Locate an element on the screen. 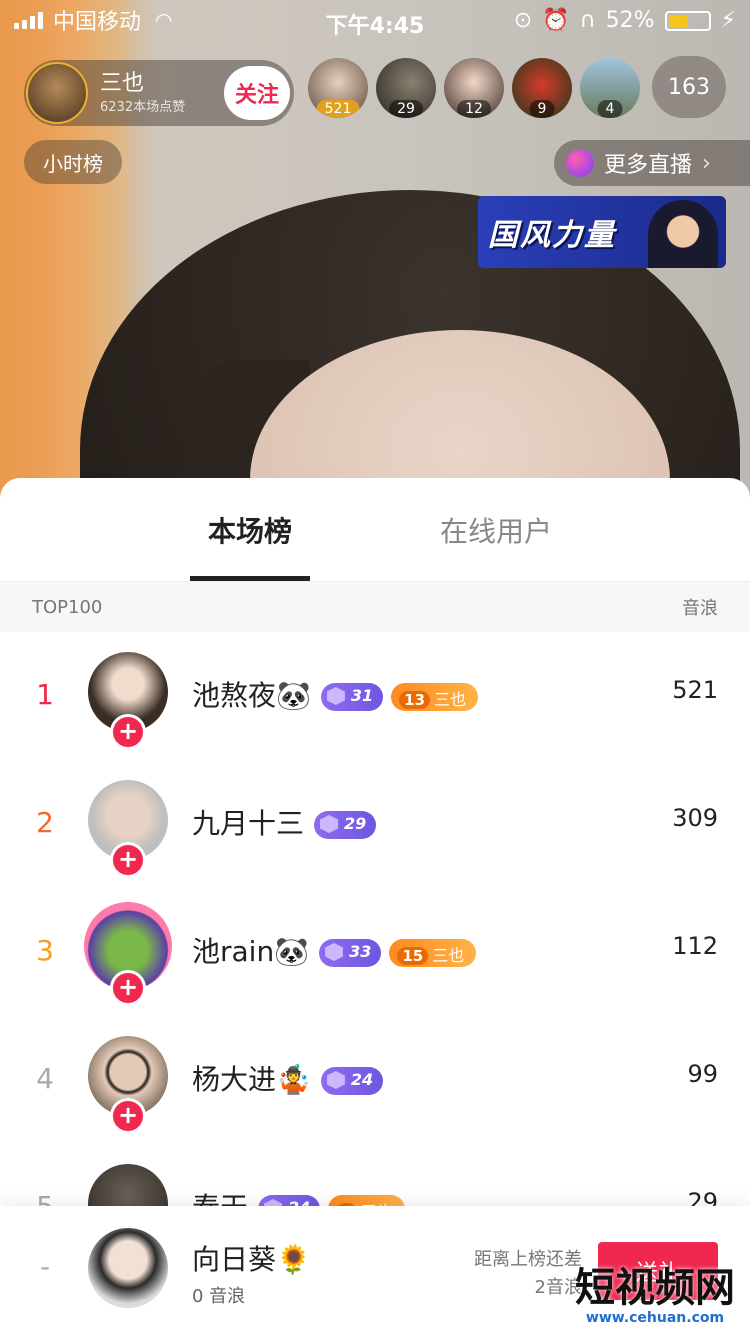 The height and width of the screenshot is (1334, 750). site-watermark: 短视频网 www.cehuan.com is located at coordinates (655, 1300).